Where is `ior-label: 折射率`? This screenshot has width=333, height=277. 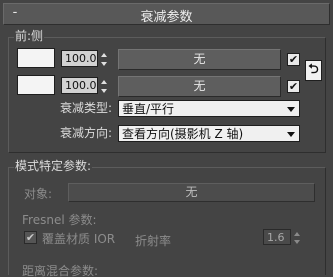
ior-label: 折射率 is located at coordinates (153, 241).